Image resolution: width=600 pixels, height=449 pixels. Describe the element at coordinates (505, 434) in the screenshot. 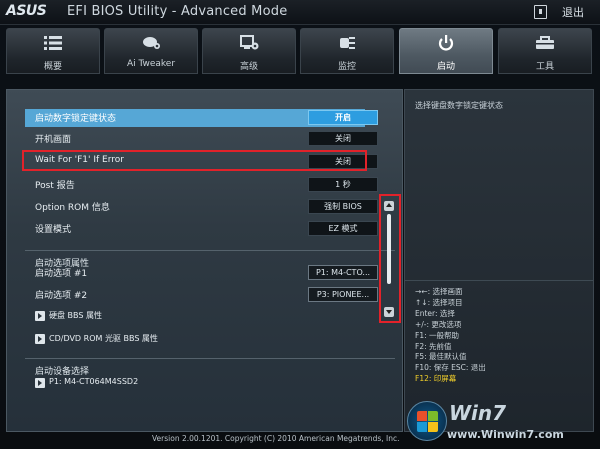

I see `watermark-url: www.Winwin7.com` at that location.